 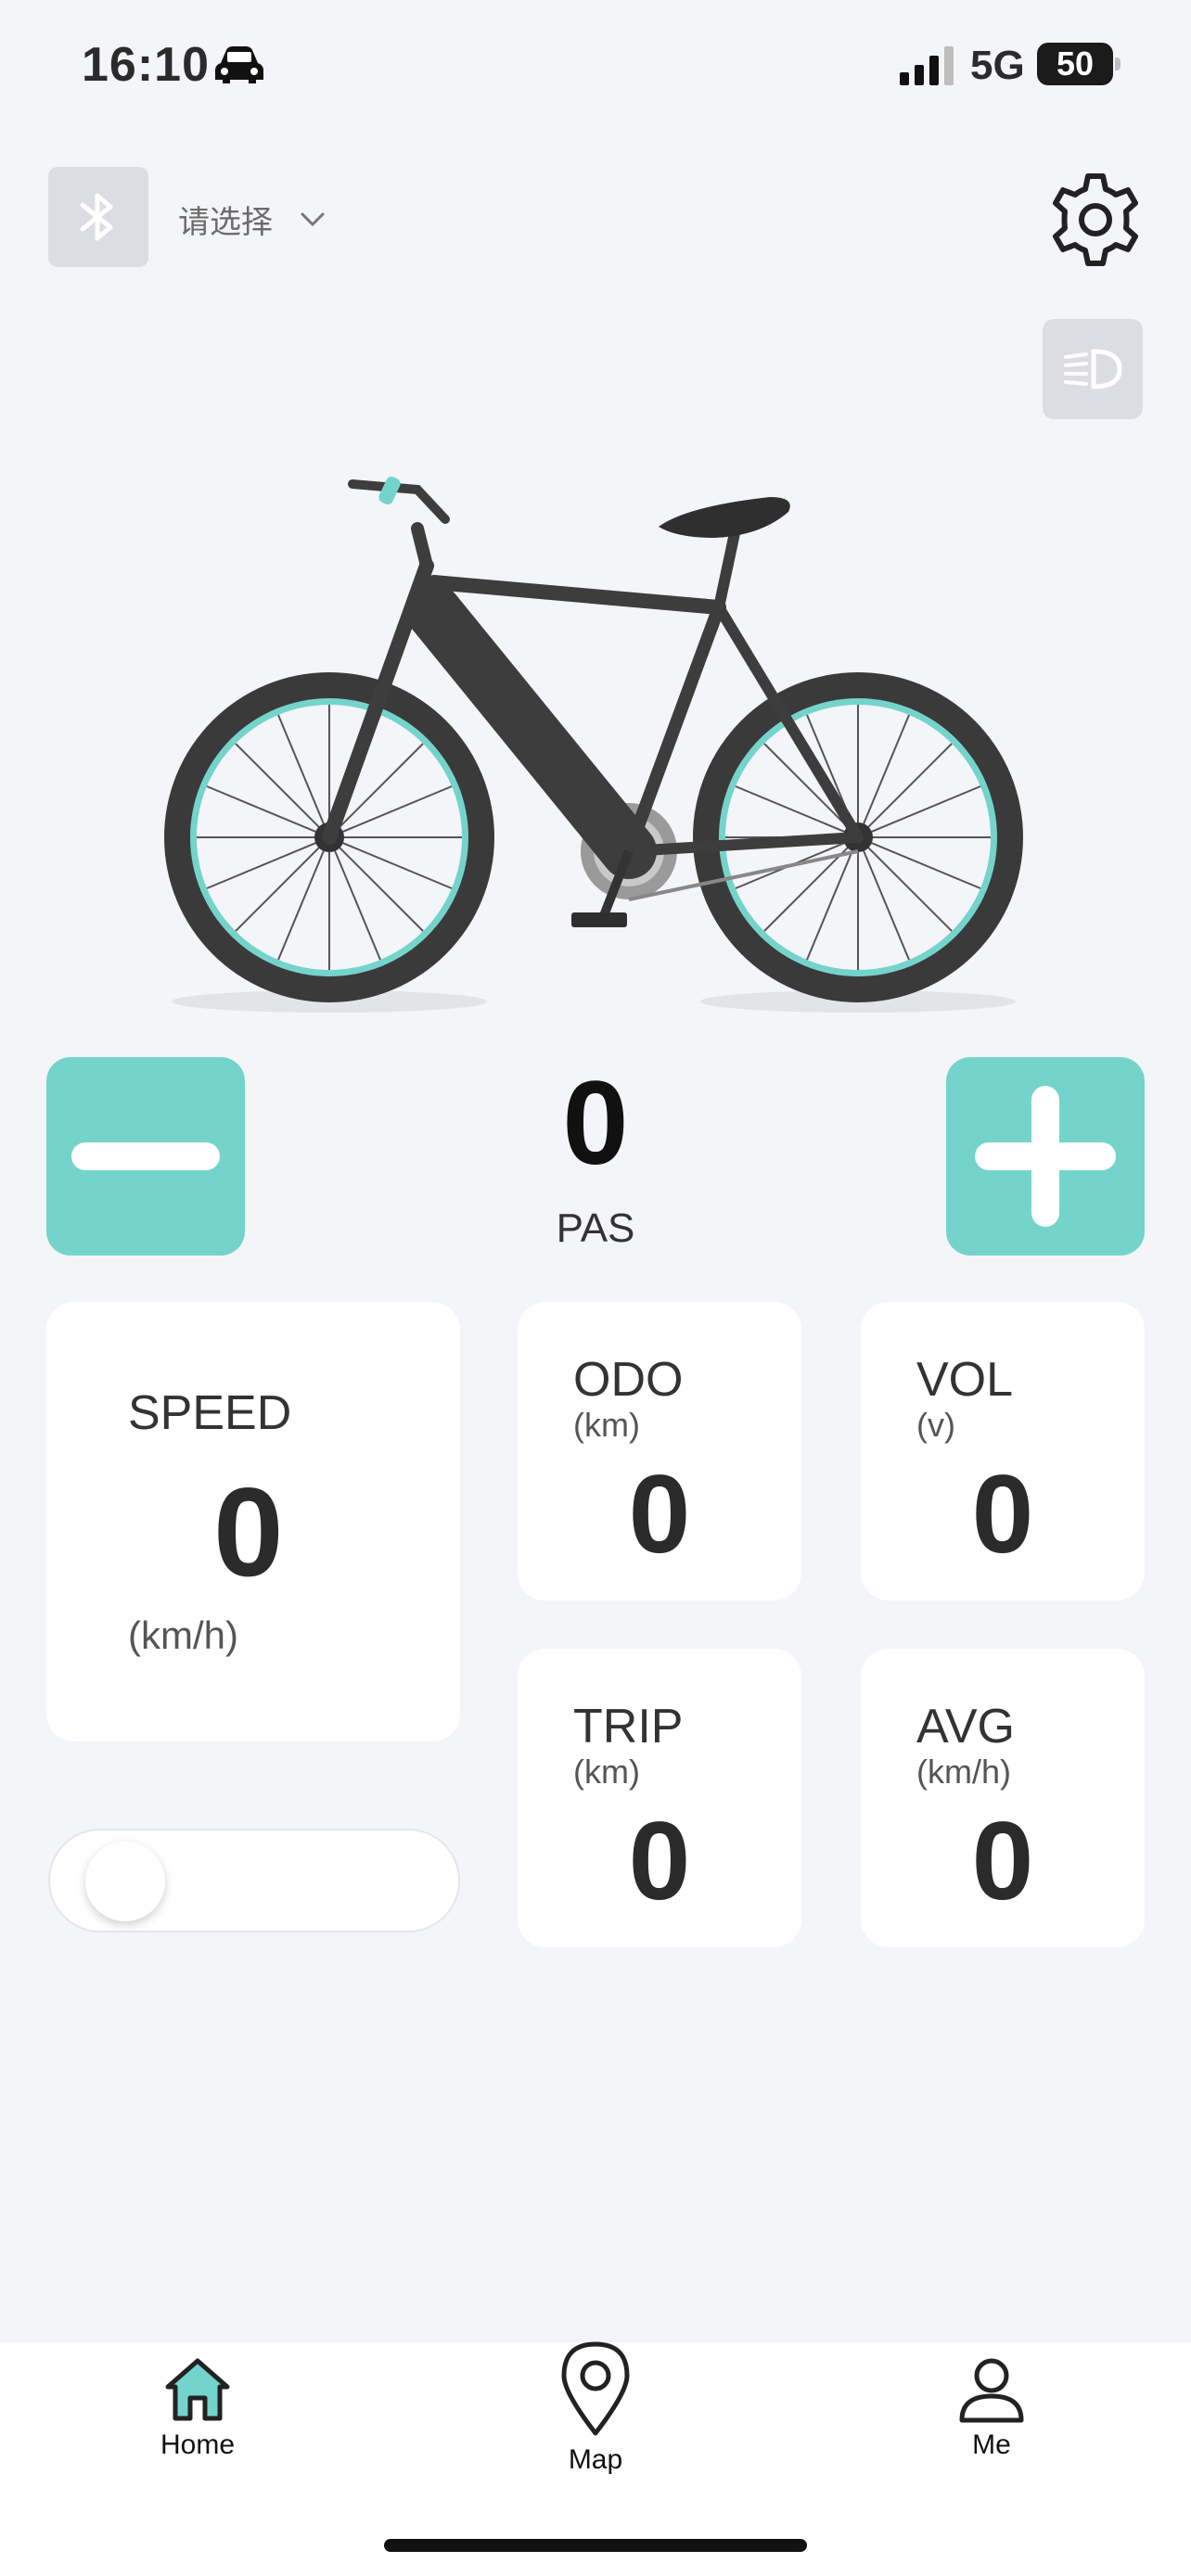 I want to click on pas-level-value: 0, so click(x=595, y=1123).